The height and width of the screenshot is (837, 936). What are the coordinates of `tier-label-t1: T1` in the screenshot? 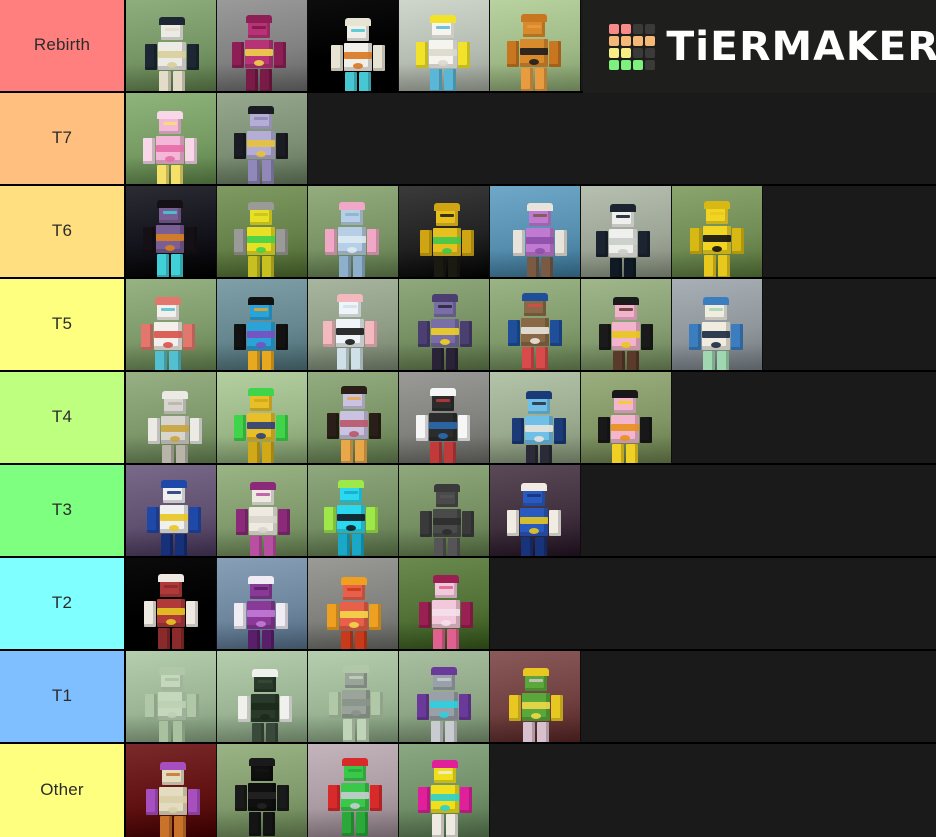 It's located at (63, 696).